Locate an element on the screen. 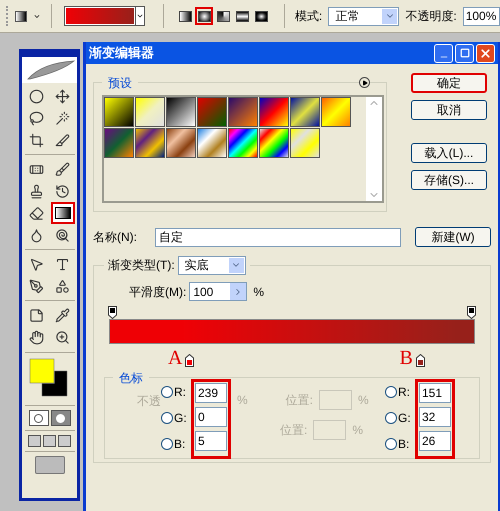 This screenshot has height=511, width=500. gradient-picker is located at coordinates (105, 16).